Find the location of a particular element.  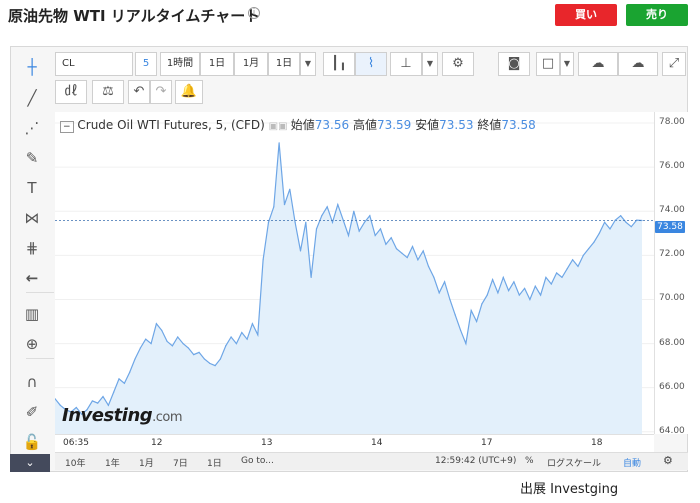

legend-tools-icon: ▣▣ is located at coordinates (280, 126).